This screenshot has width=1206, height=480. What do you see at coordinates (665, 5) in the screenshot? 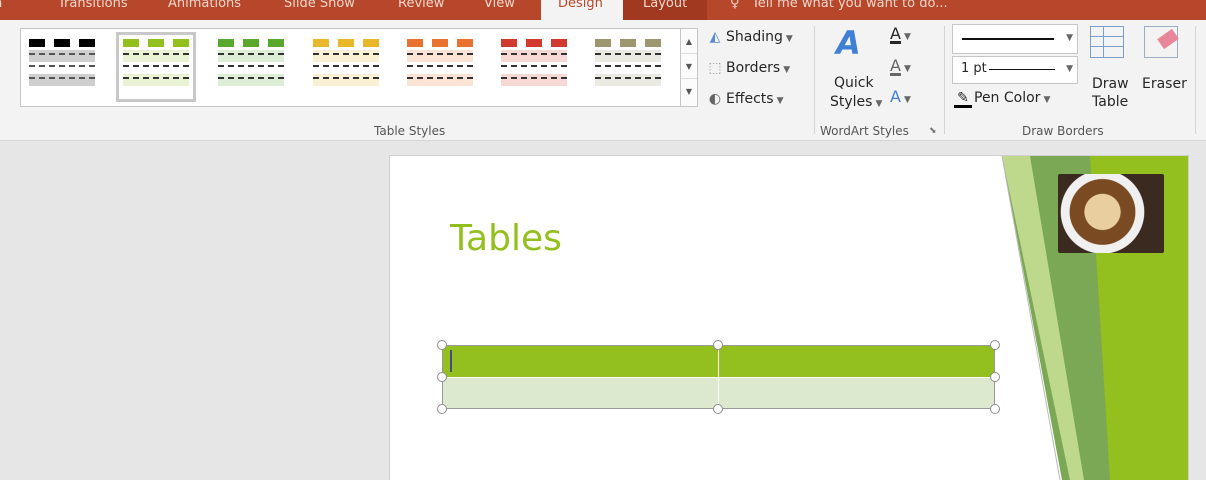
I see `tab-layout-label: Layout` at bounding box center [665, 5].